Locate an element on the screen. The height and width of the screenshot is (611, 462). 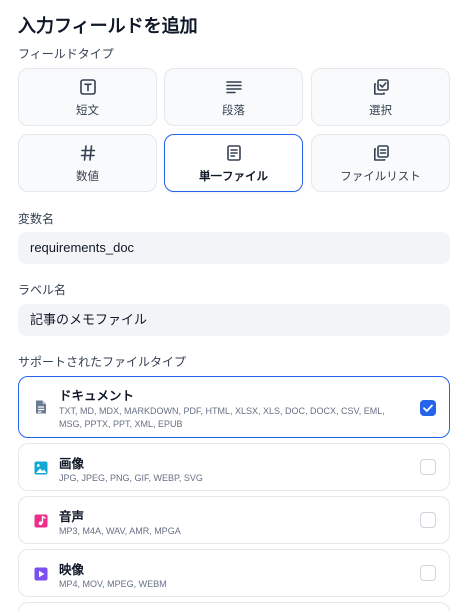
field-type-paragraph: 段落 is located at coordinates (233, 97).